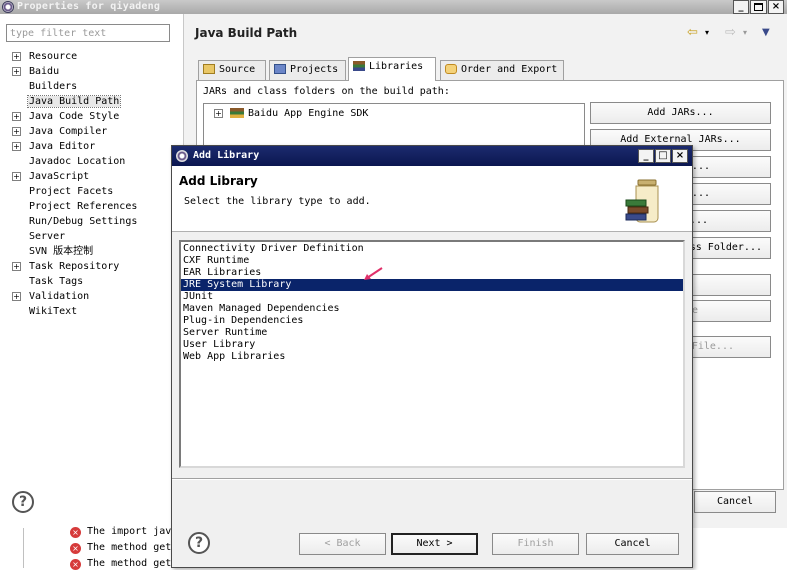 The image size is (787, 570). I want to click on maximize-button, so click(758, 7).